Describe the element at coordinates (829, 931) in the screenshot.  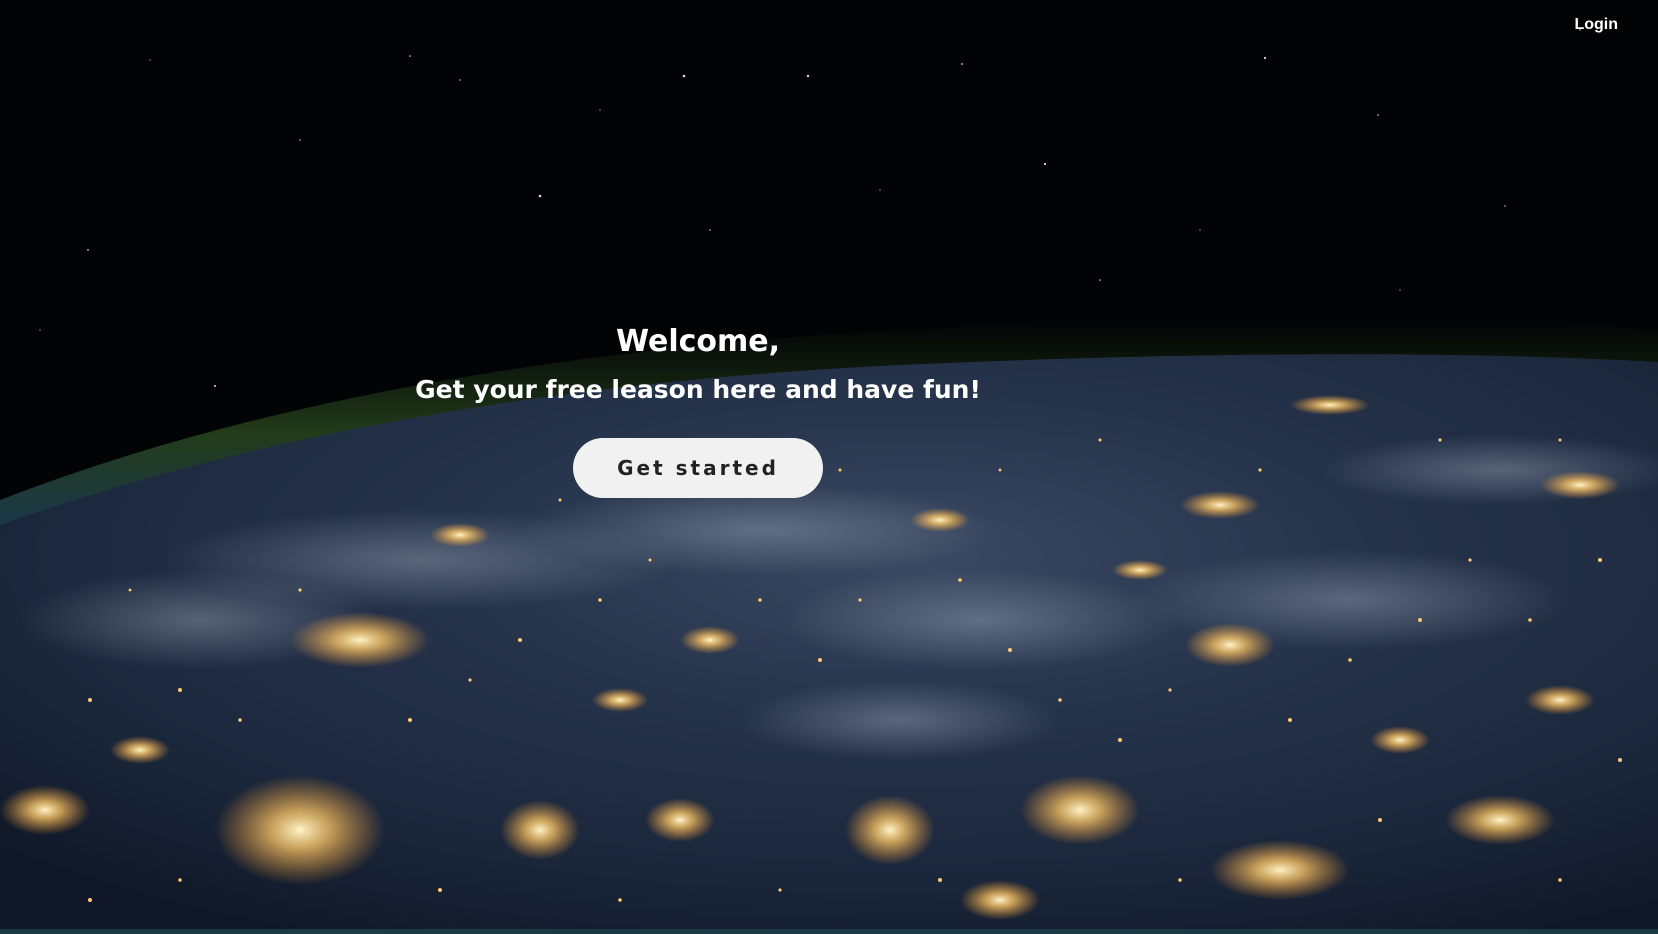
I see `bottom-strip` at that location.